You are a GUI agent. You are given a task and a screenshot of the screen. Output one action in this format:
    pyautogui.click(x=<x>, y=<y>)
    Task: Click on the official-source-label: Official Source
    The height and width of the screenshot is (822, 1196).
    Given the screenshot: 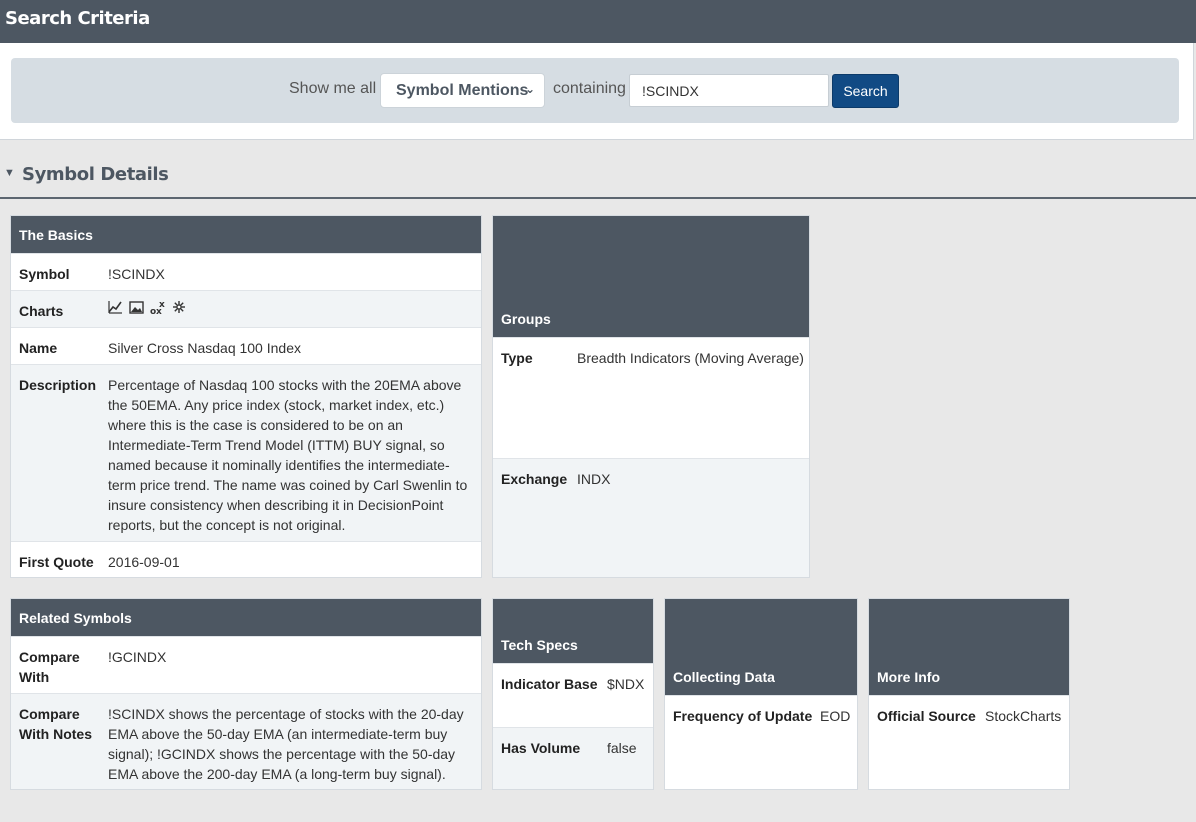 What is the action you would take?
    pyautogui.click(x=926, y=716)
    